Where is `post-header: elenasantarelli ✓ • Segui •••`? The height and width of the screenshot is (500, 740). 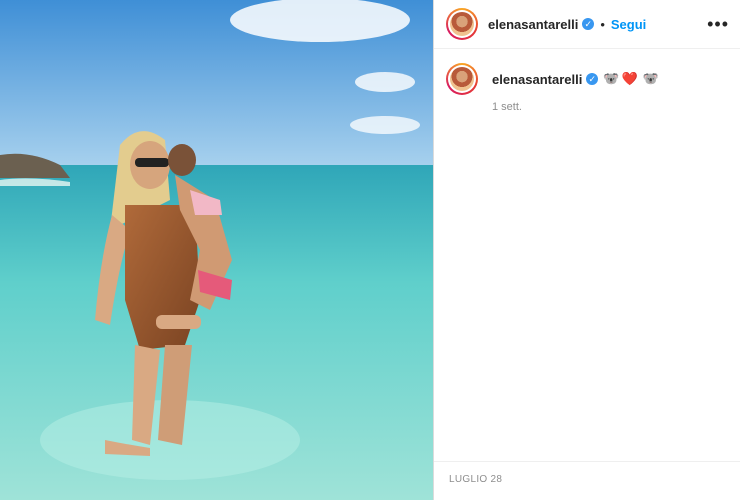
post-header: elenasantarelli ✓ • Segui ••• is located at coordinates (587, 24).